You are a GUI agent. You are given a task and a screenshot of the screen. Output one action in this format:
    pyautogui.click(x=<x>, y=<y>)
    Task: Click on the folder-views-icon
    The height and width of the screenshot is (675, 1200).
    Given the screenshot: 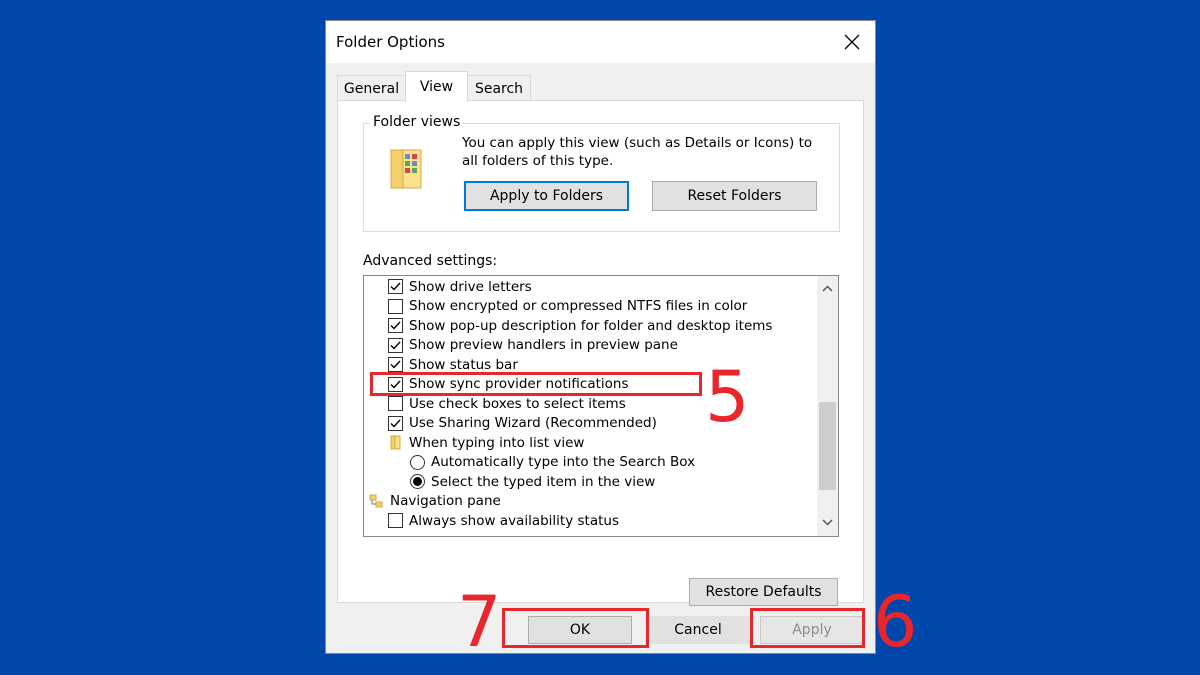 What is the action you would take?
    pyautogui.click(x=406, y=169)
    